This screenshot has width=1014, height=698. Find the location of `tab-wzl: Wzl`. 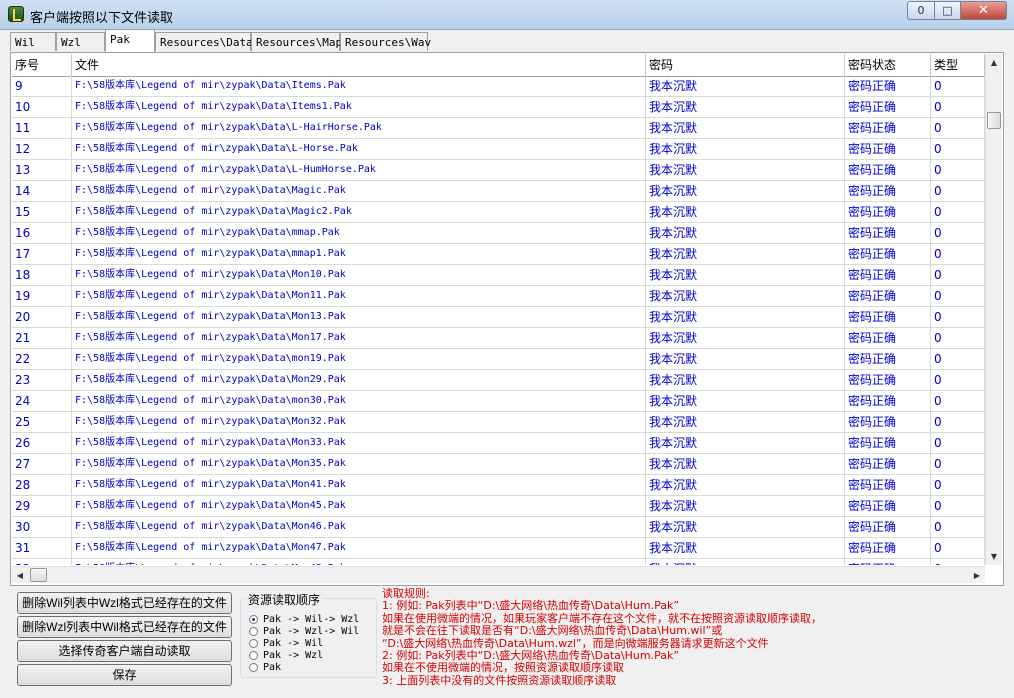

tab-wzl: Wzl is located at coordinates (80, 41).